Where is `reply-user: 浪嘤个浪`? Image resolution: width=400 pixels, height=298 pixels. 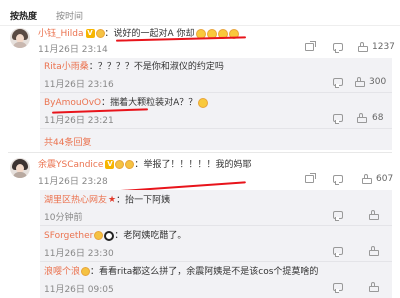 reply-user: 浪嘤个浪 is located at coordinates (62, 272).